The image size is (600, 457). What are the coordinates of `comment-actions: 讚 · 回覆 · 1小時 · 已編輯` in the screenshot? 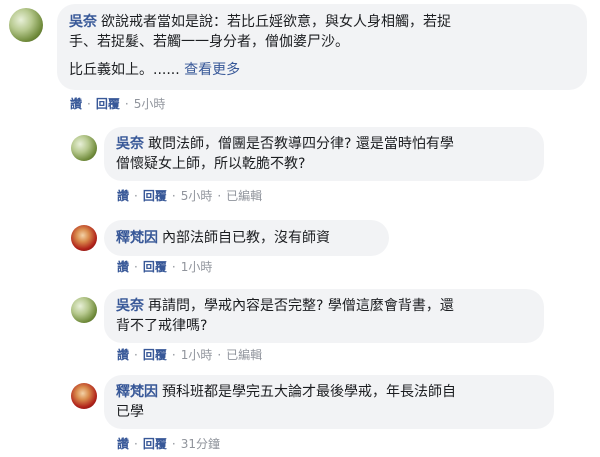 It's located at (190, 355).